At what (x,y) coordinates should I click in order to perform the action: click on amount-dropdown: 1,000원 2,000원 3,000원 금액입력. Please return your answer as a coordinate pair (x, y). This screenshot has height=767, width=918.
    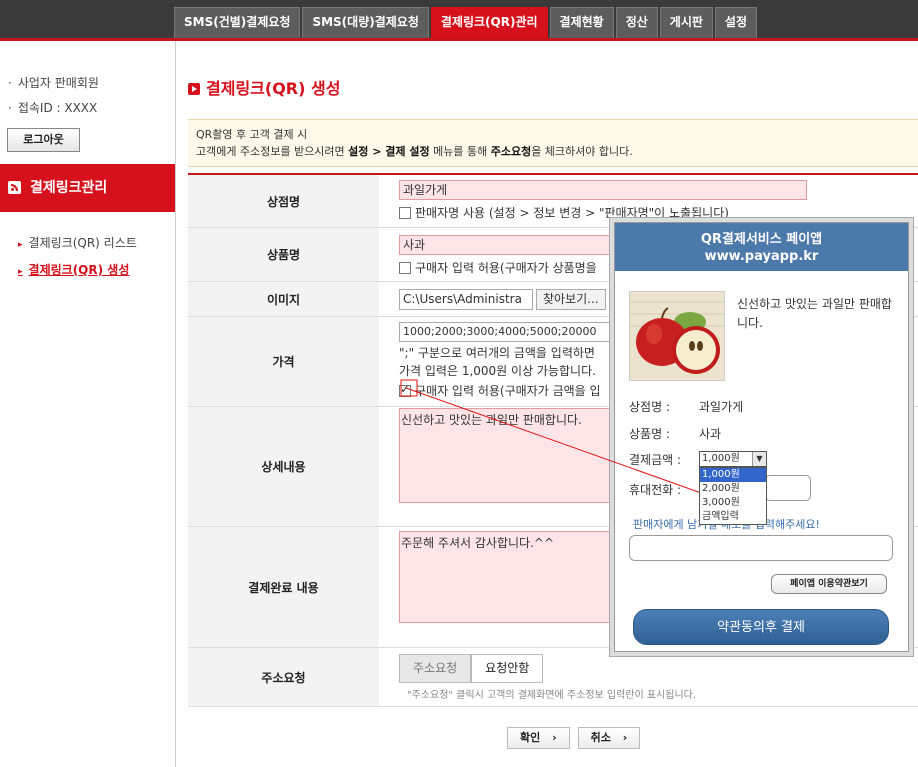
    Looking at the image, I should click on (733, 496).